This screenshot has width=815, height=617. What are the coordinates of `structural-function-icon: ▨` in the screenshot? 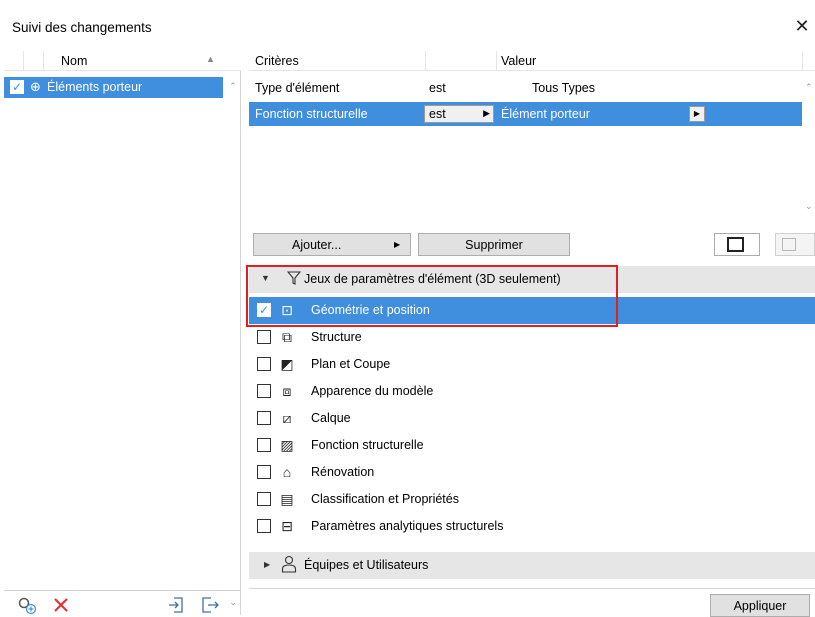 It's located at (287, 445).